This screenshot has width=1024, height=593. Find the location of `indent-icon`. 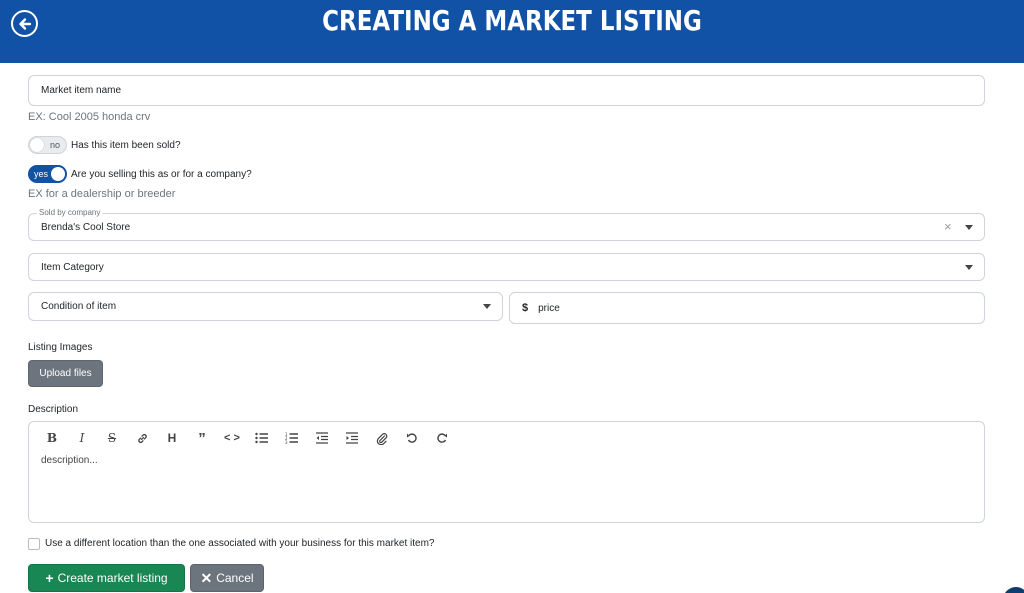

indent-icon is located at coordinates (352, 438).